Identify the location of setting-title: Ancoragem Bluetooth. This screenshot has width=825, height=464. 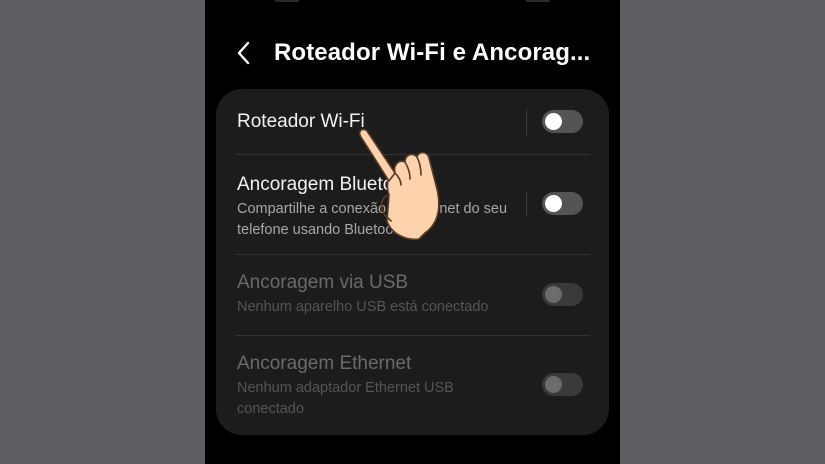
(328, 184).